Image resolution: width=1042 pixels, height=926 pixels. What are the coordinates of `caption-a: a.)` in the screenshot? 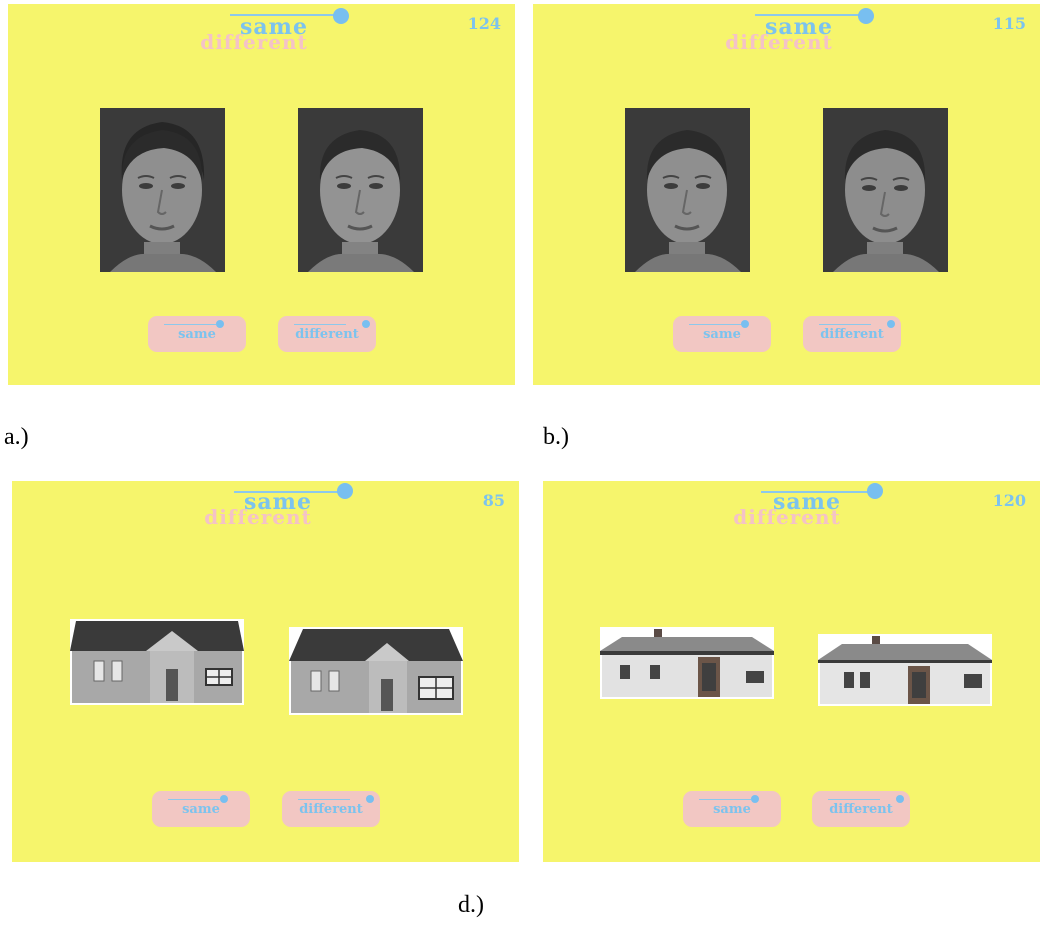 It's located at (16, 437).